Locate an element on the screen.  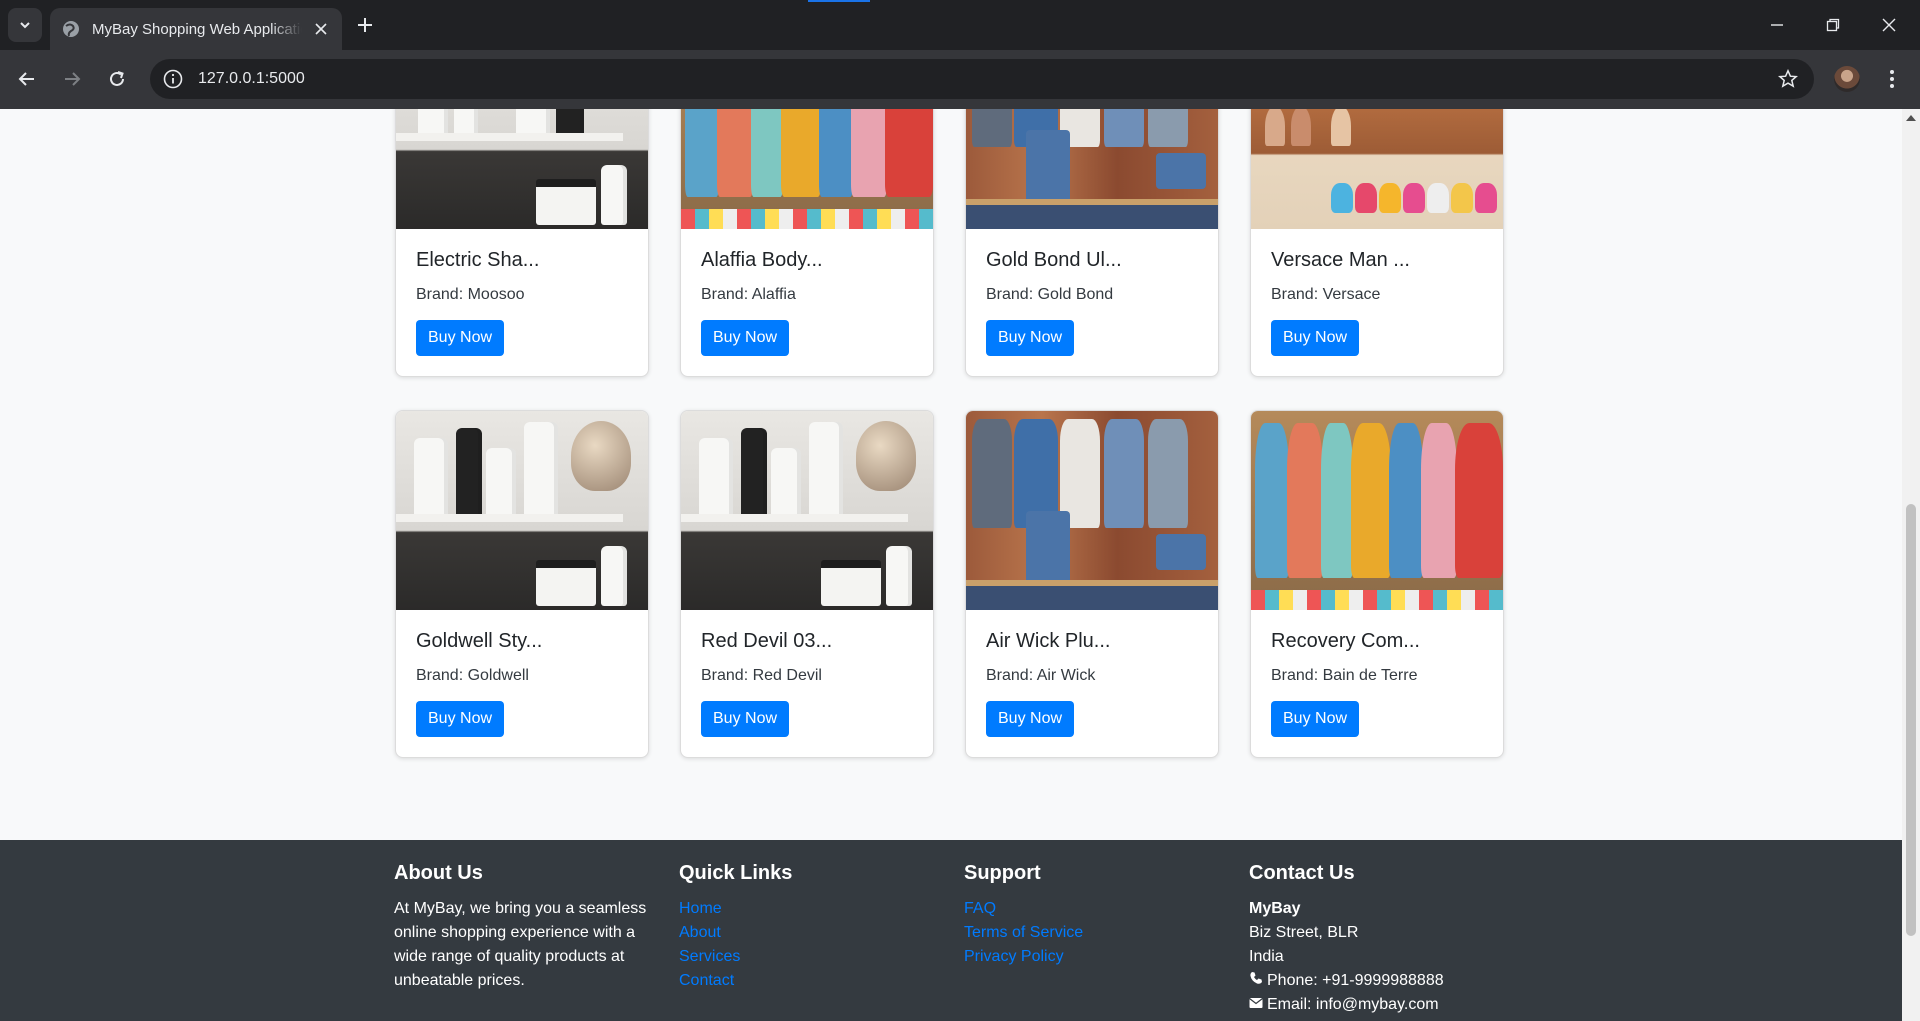
reload-button is located at coordinates (117, 79).